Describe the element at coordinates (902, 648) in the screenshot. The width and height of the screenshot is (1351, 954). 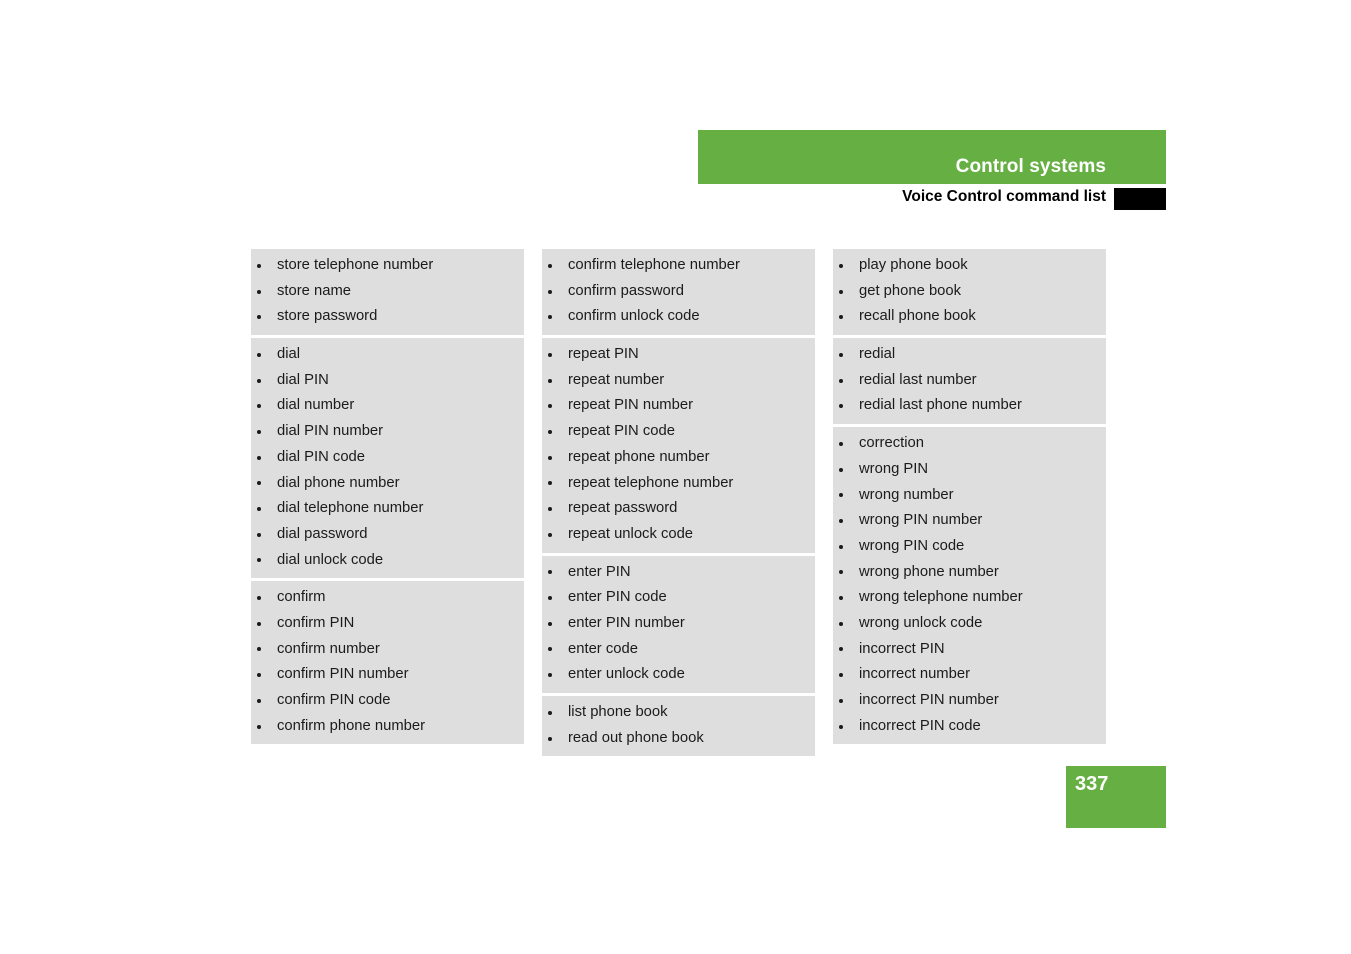
I see `command-label: incorrect PIN` at that location.